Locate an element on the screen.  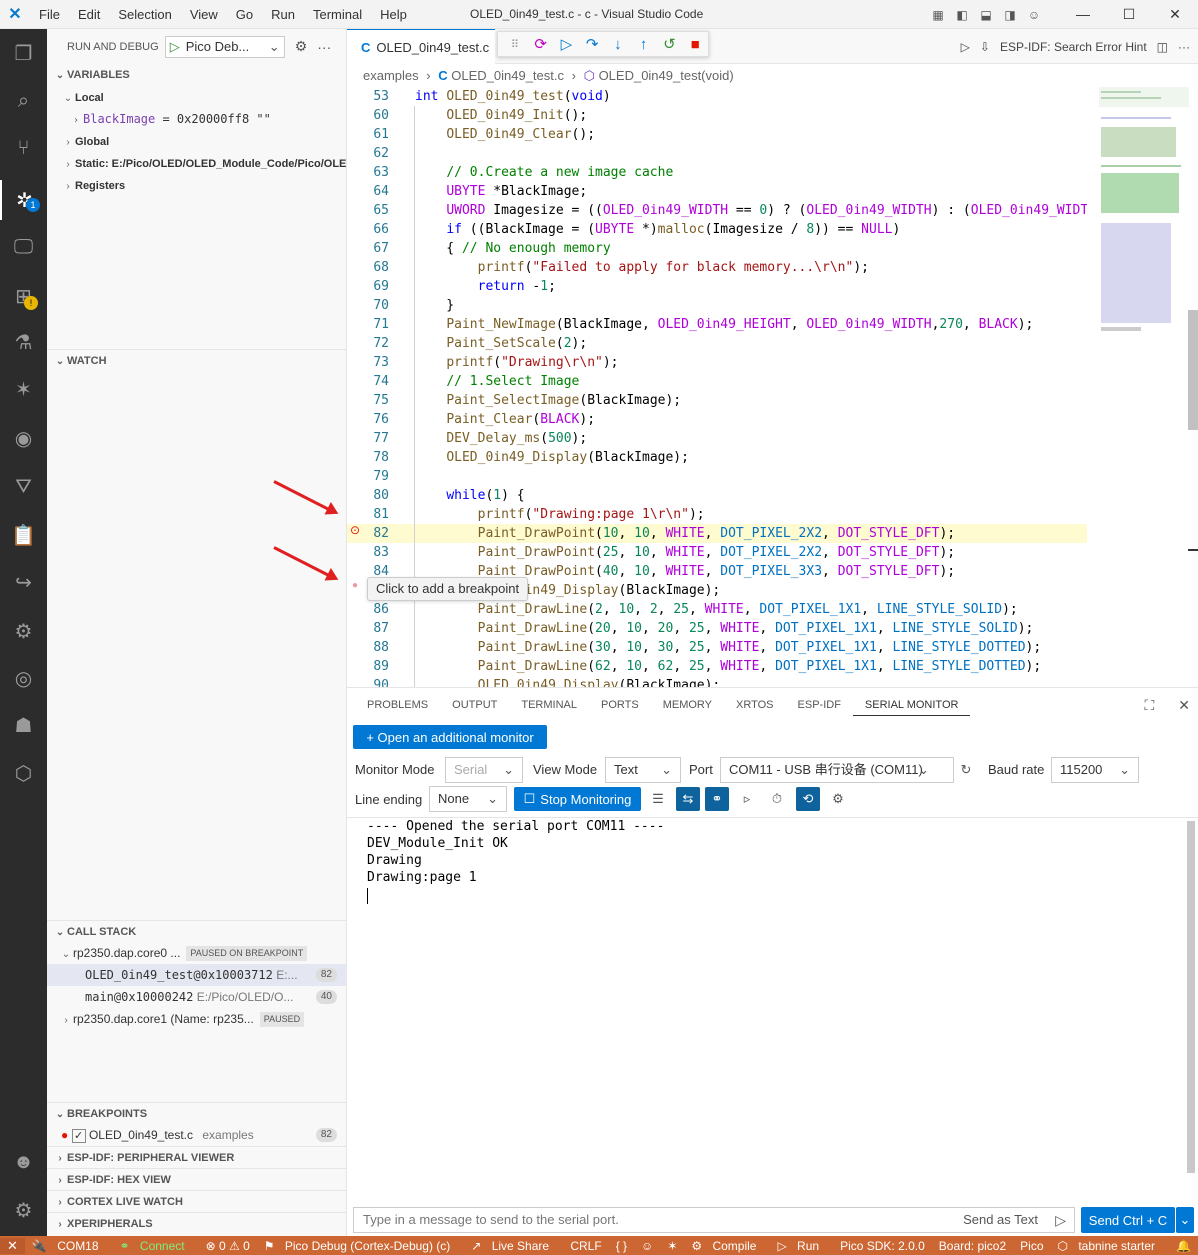
toggle-timestamp-icon: ⇆ is located at coordinates (688, 799).